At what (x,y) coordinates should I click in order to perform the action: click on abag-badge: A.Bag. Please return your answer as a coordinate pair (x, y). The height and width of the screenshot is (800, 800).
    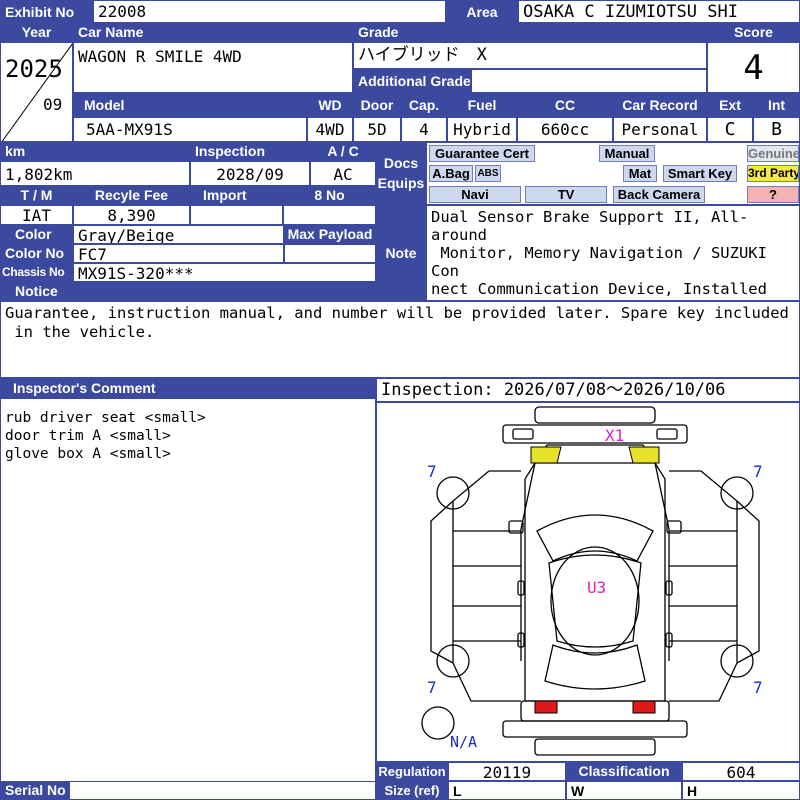
    Looking at the image, I should click on (451, 173).